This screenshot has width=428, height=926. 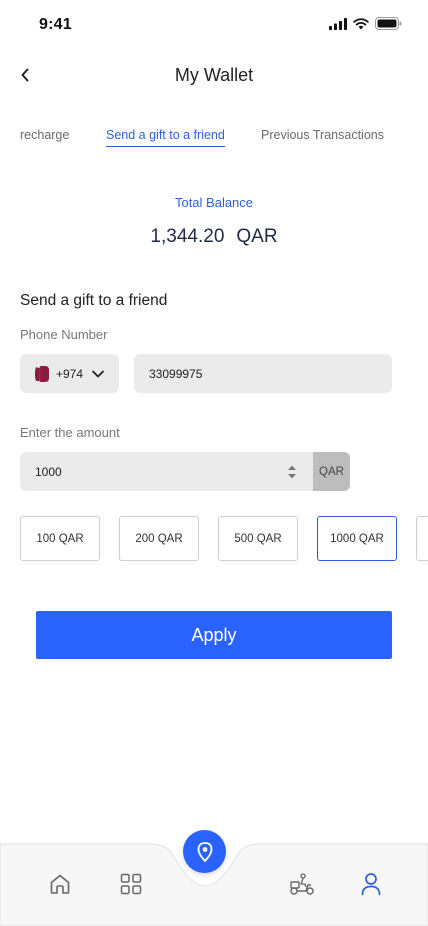 I want to click on balance-amount: 1,344.20, so click(x=187, y=236).